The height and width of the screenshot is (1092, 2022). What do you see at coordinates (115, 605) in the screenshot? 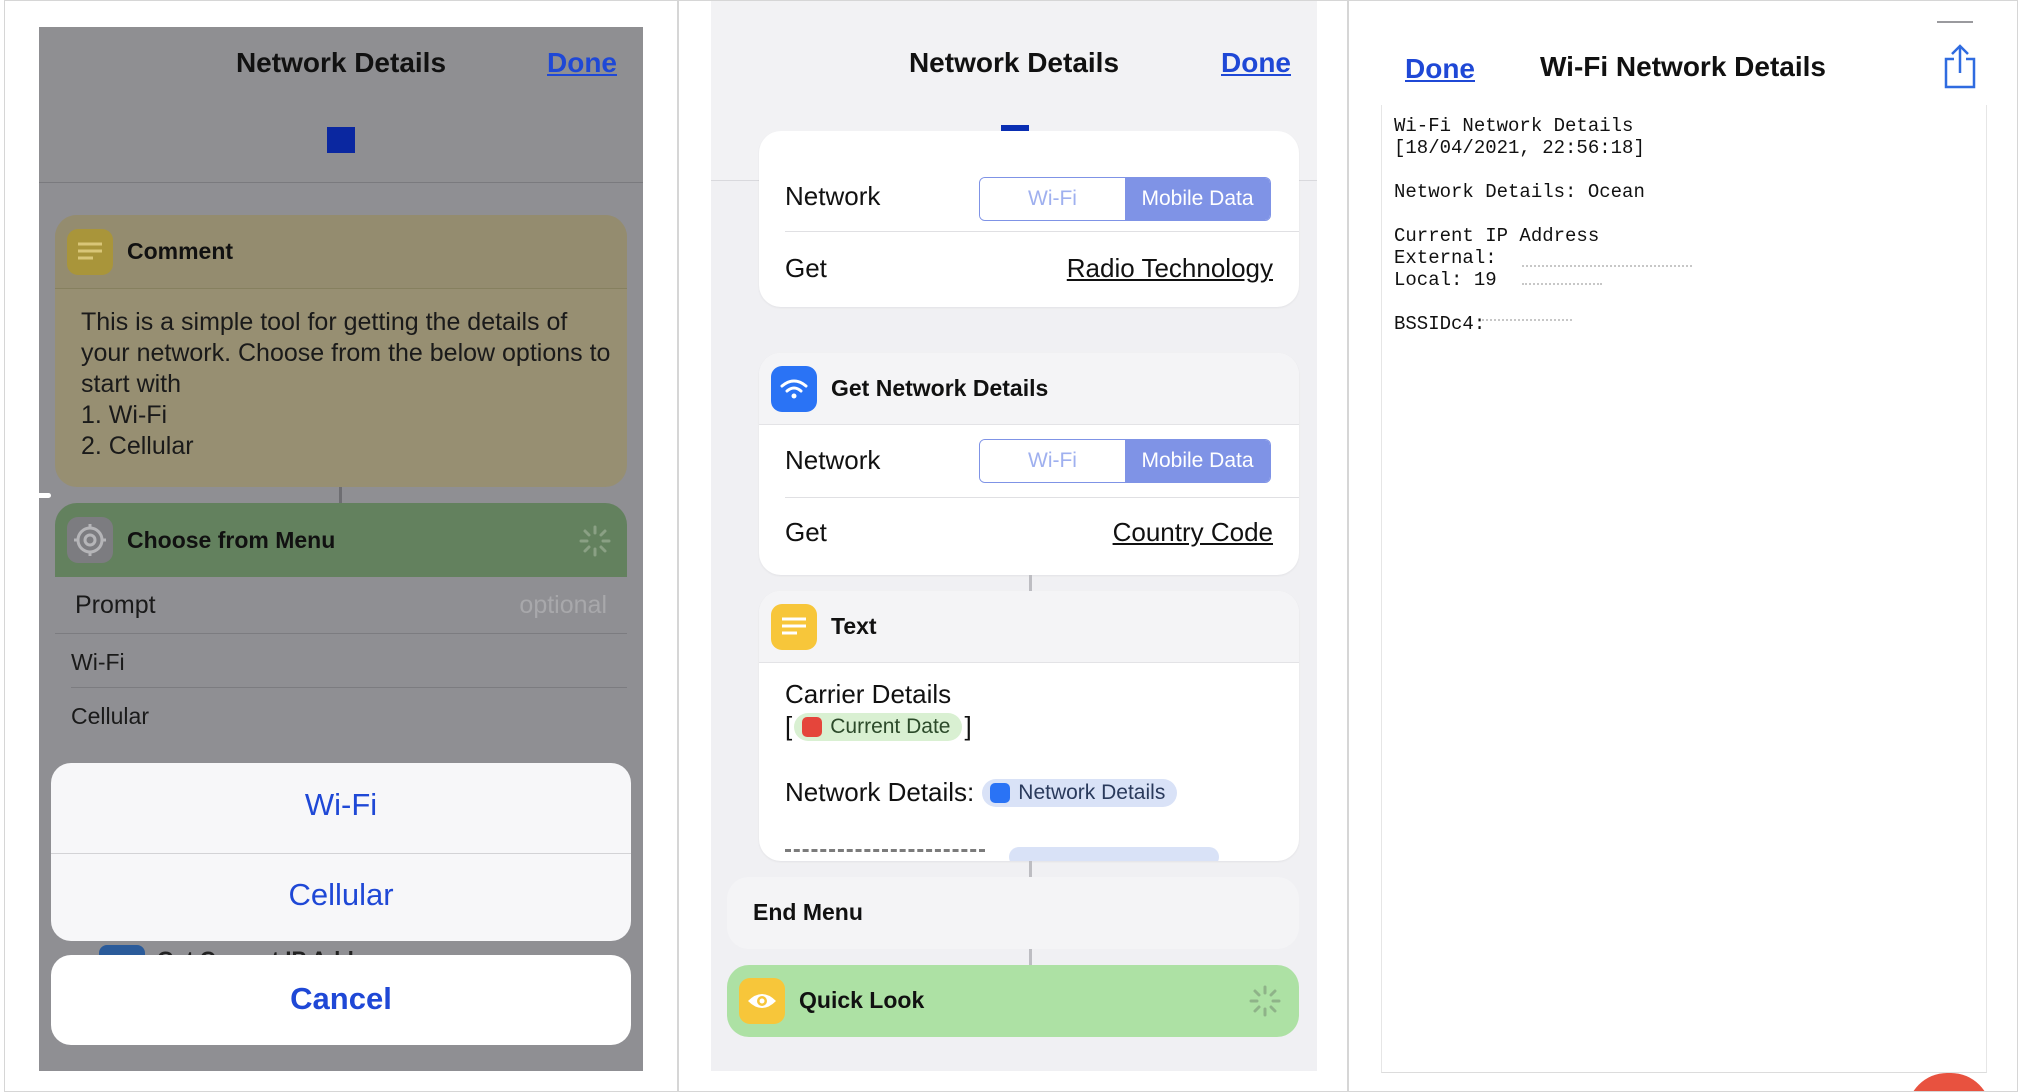
I see `prompt-label: Prompt` at bounding box center [115, 605].